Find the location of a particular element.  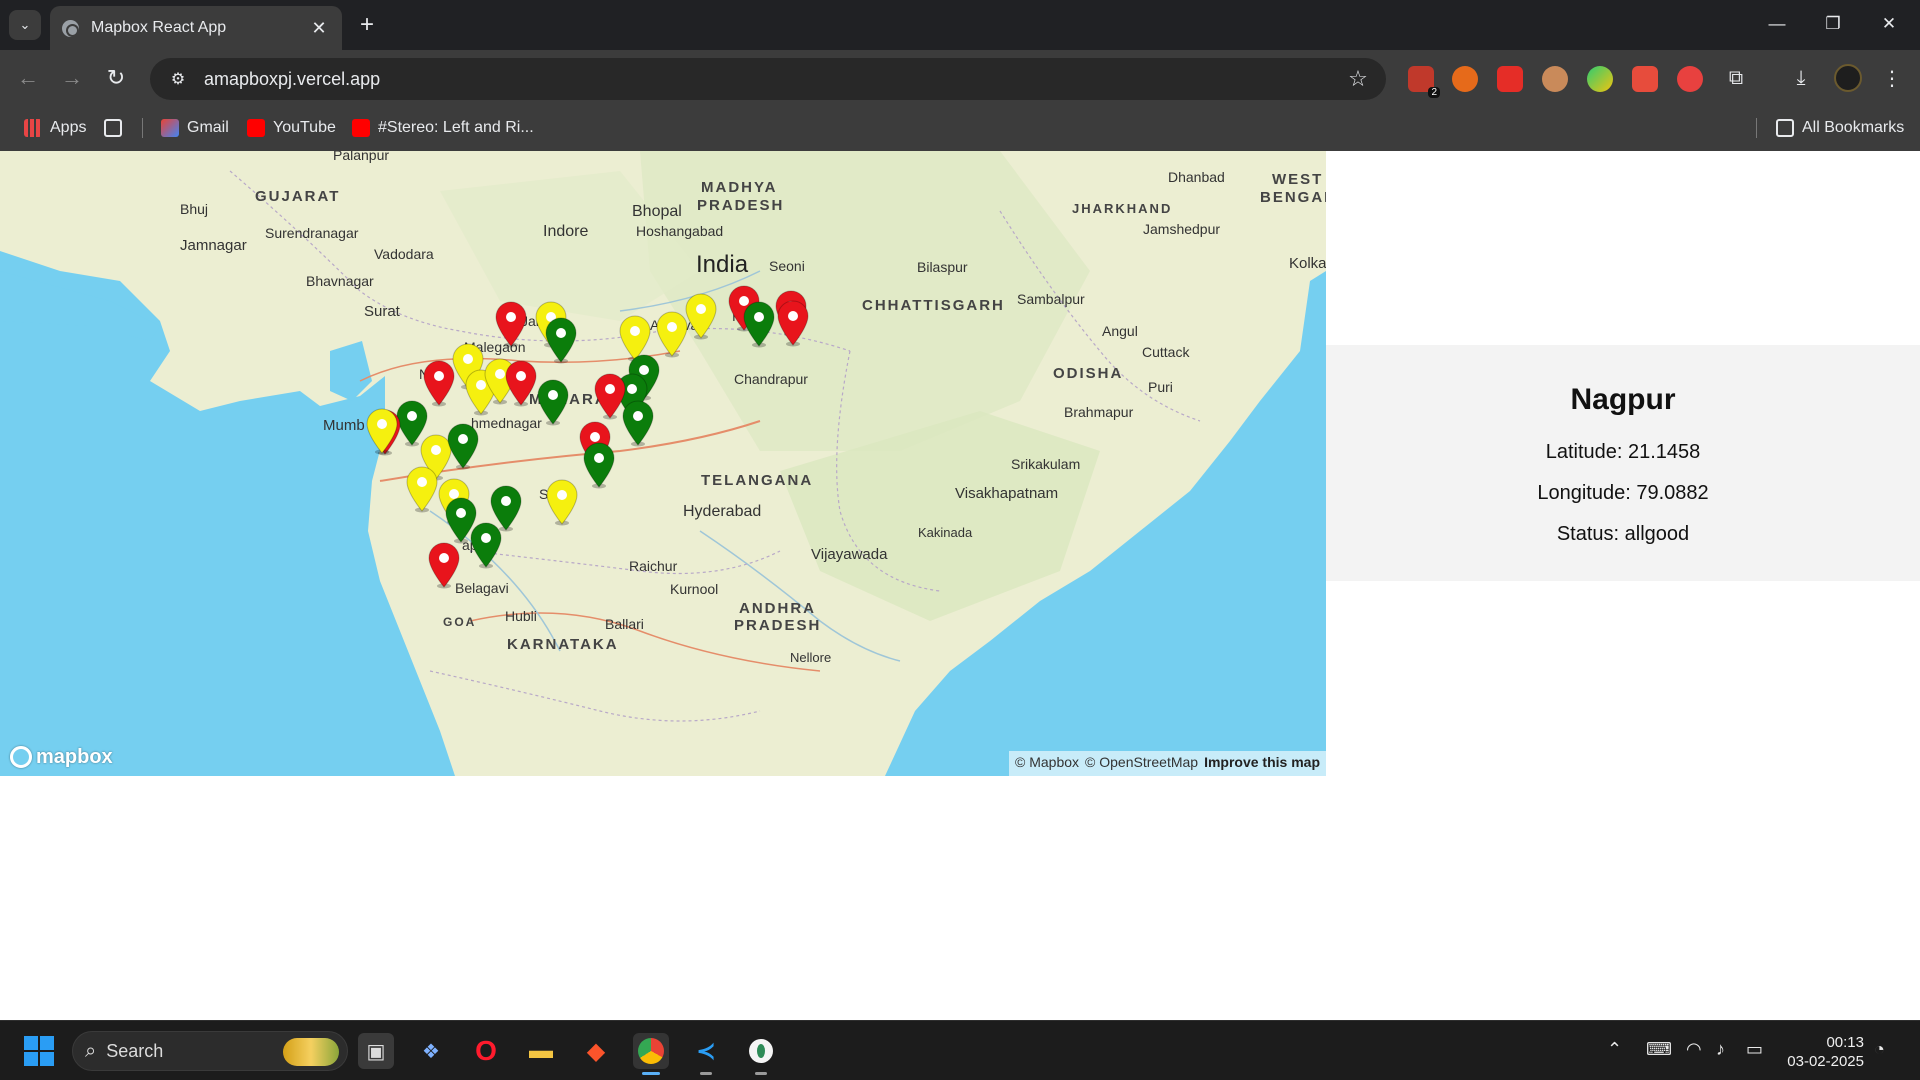

map-label-state: TELANGANA is located at coordinates (757, 480).